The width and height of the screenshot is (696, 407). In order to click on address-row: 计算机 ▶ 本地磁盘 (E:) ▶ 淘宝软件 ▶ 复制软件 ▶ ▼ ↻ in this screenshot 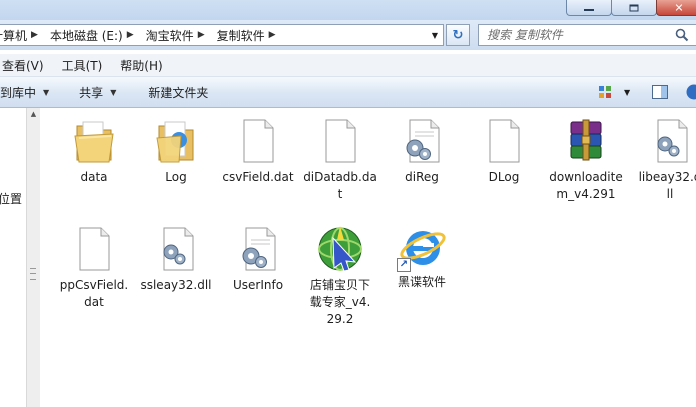, I will do `click(348, 35)`.